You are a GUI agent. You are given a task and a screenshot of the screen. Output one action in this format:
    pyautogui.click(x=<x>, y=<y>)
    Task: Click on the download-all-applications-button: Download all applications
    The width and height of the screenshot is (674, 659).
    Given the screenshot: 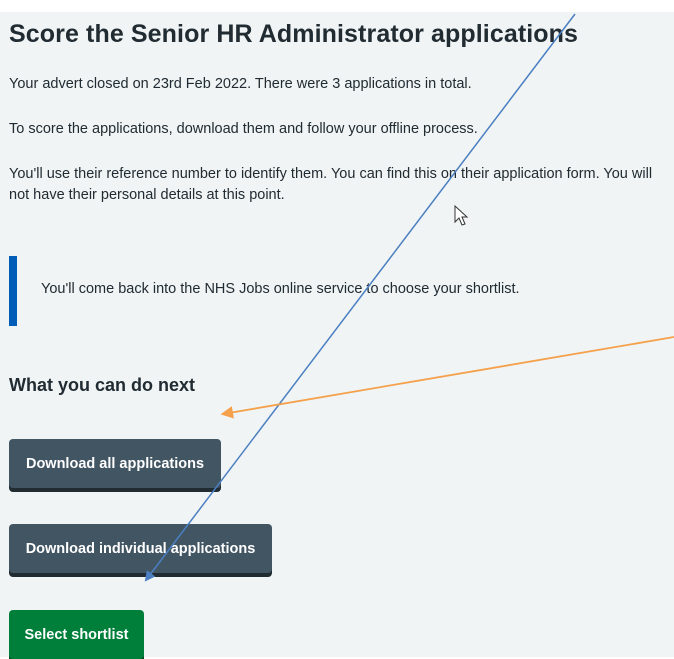 What is the action you would take?
    pyautogui.click(x=115, y=463)
    